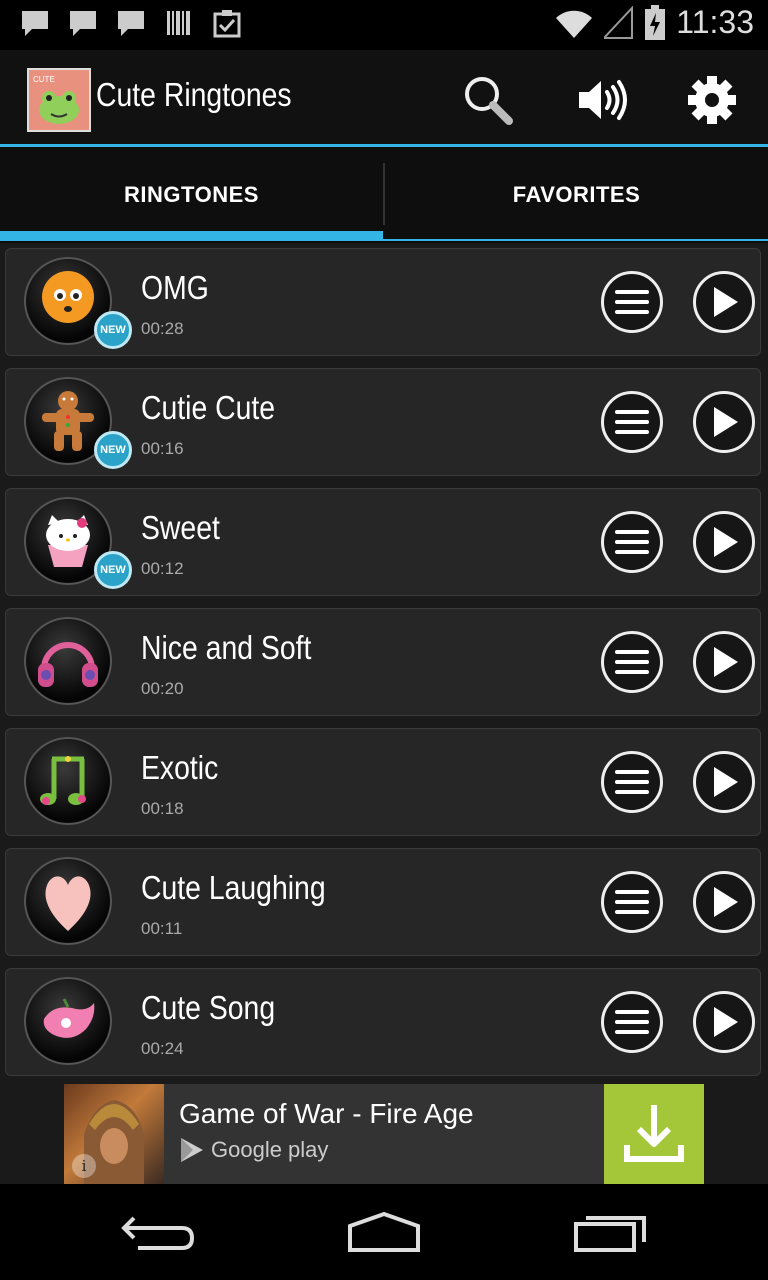  I want to click on ringtone-name: OMG, so click(175, 287).